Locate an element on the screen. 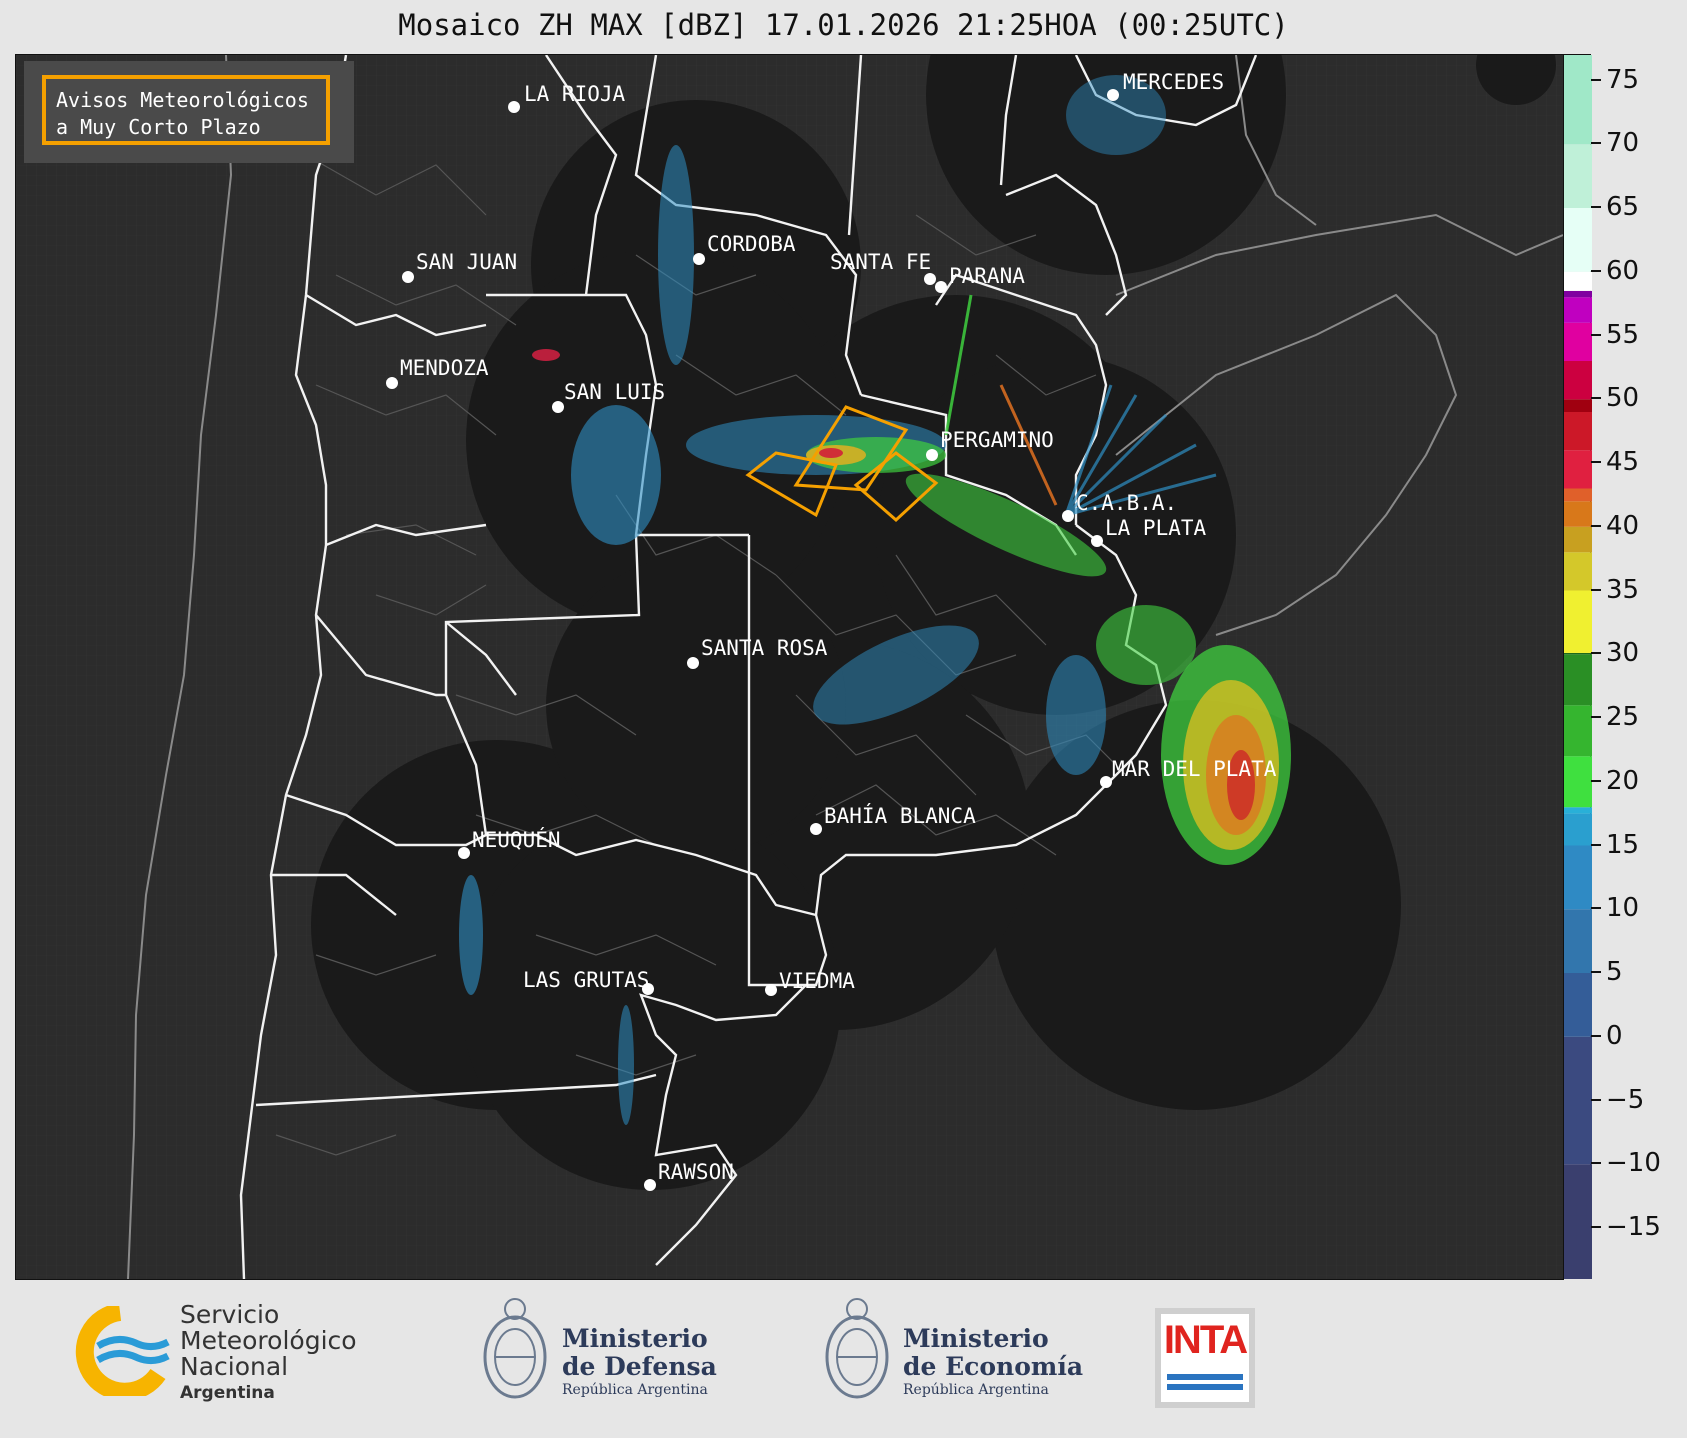  city-marker-mar-del-plata is located at coordinates (1106, 782).